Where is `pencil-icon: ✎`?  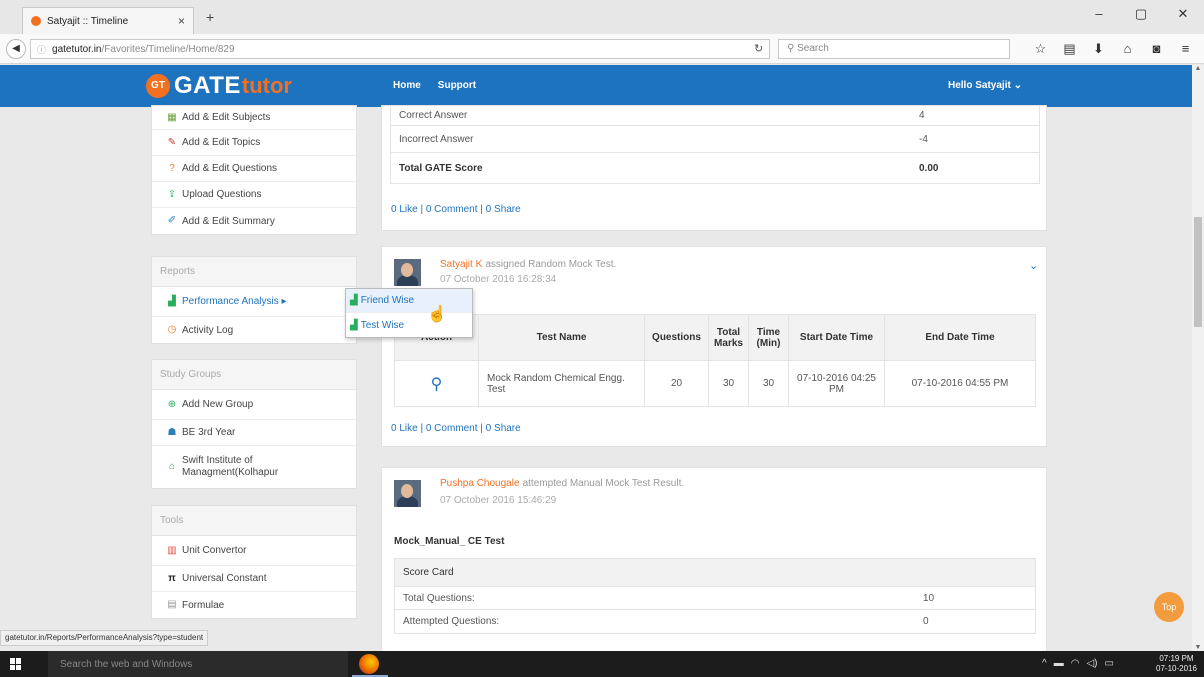
pencil-icon: ✎ is located at coordinates (172, 142).